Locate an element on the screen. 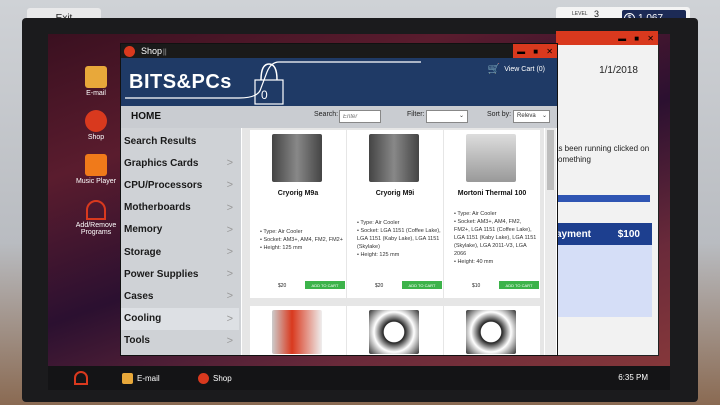  filter-select: ⌄ is located at coordinates (447, 116).